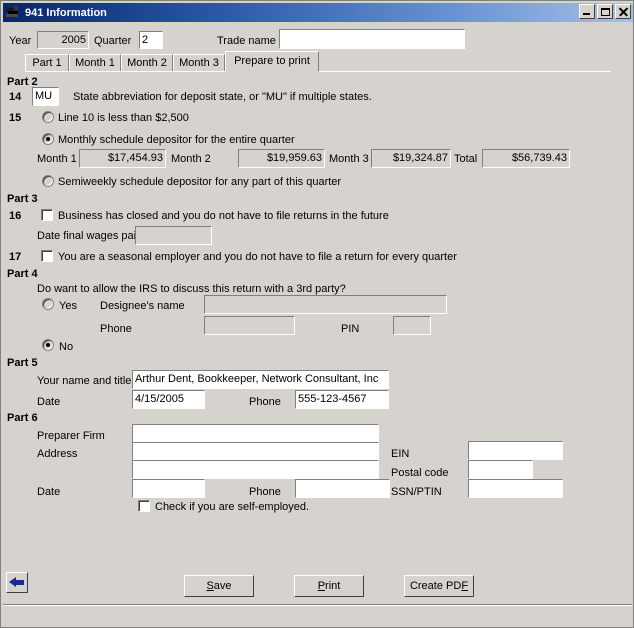 This screenshot has height=628, width=634. What do you see at coordinates (465, 586) in the screenshot?
I see `pdf-label-accel: F` at bounding box center [465, 586].